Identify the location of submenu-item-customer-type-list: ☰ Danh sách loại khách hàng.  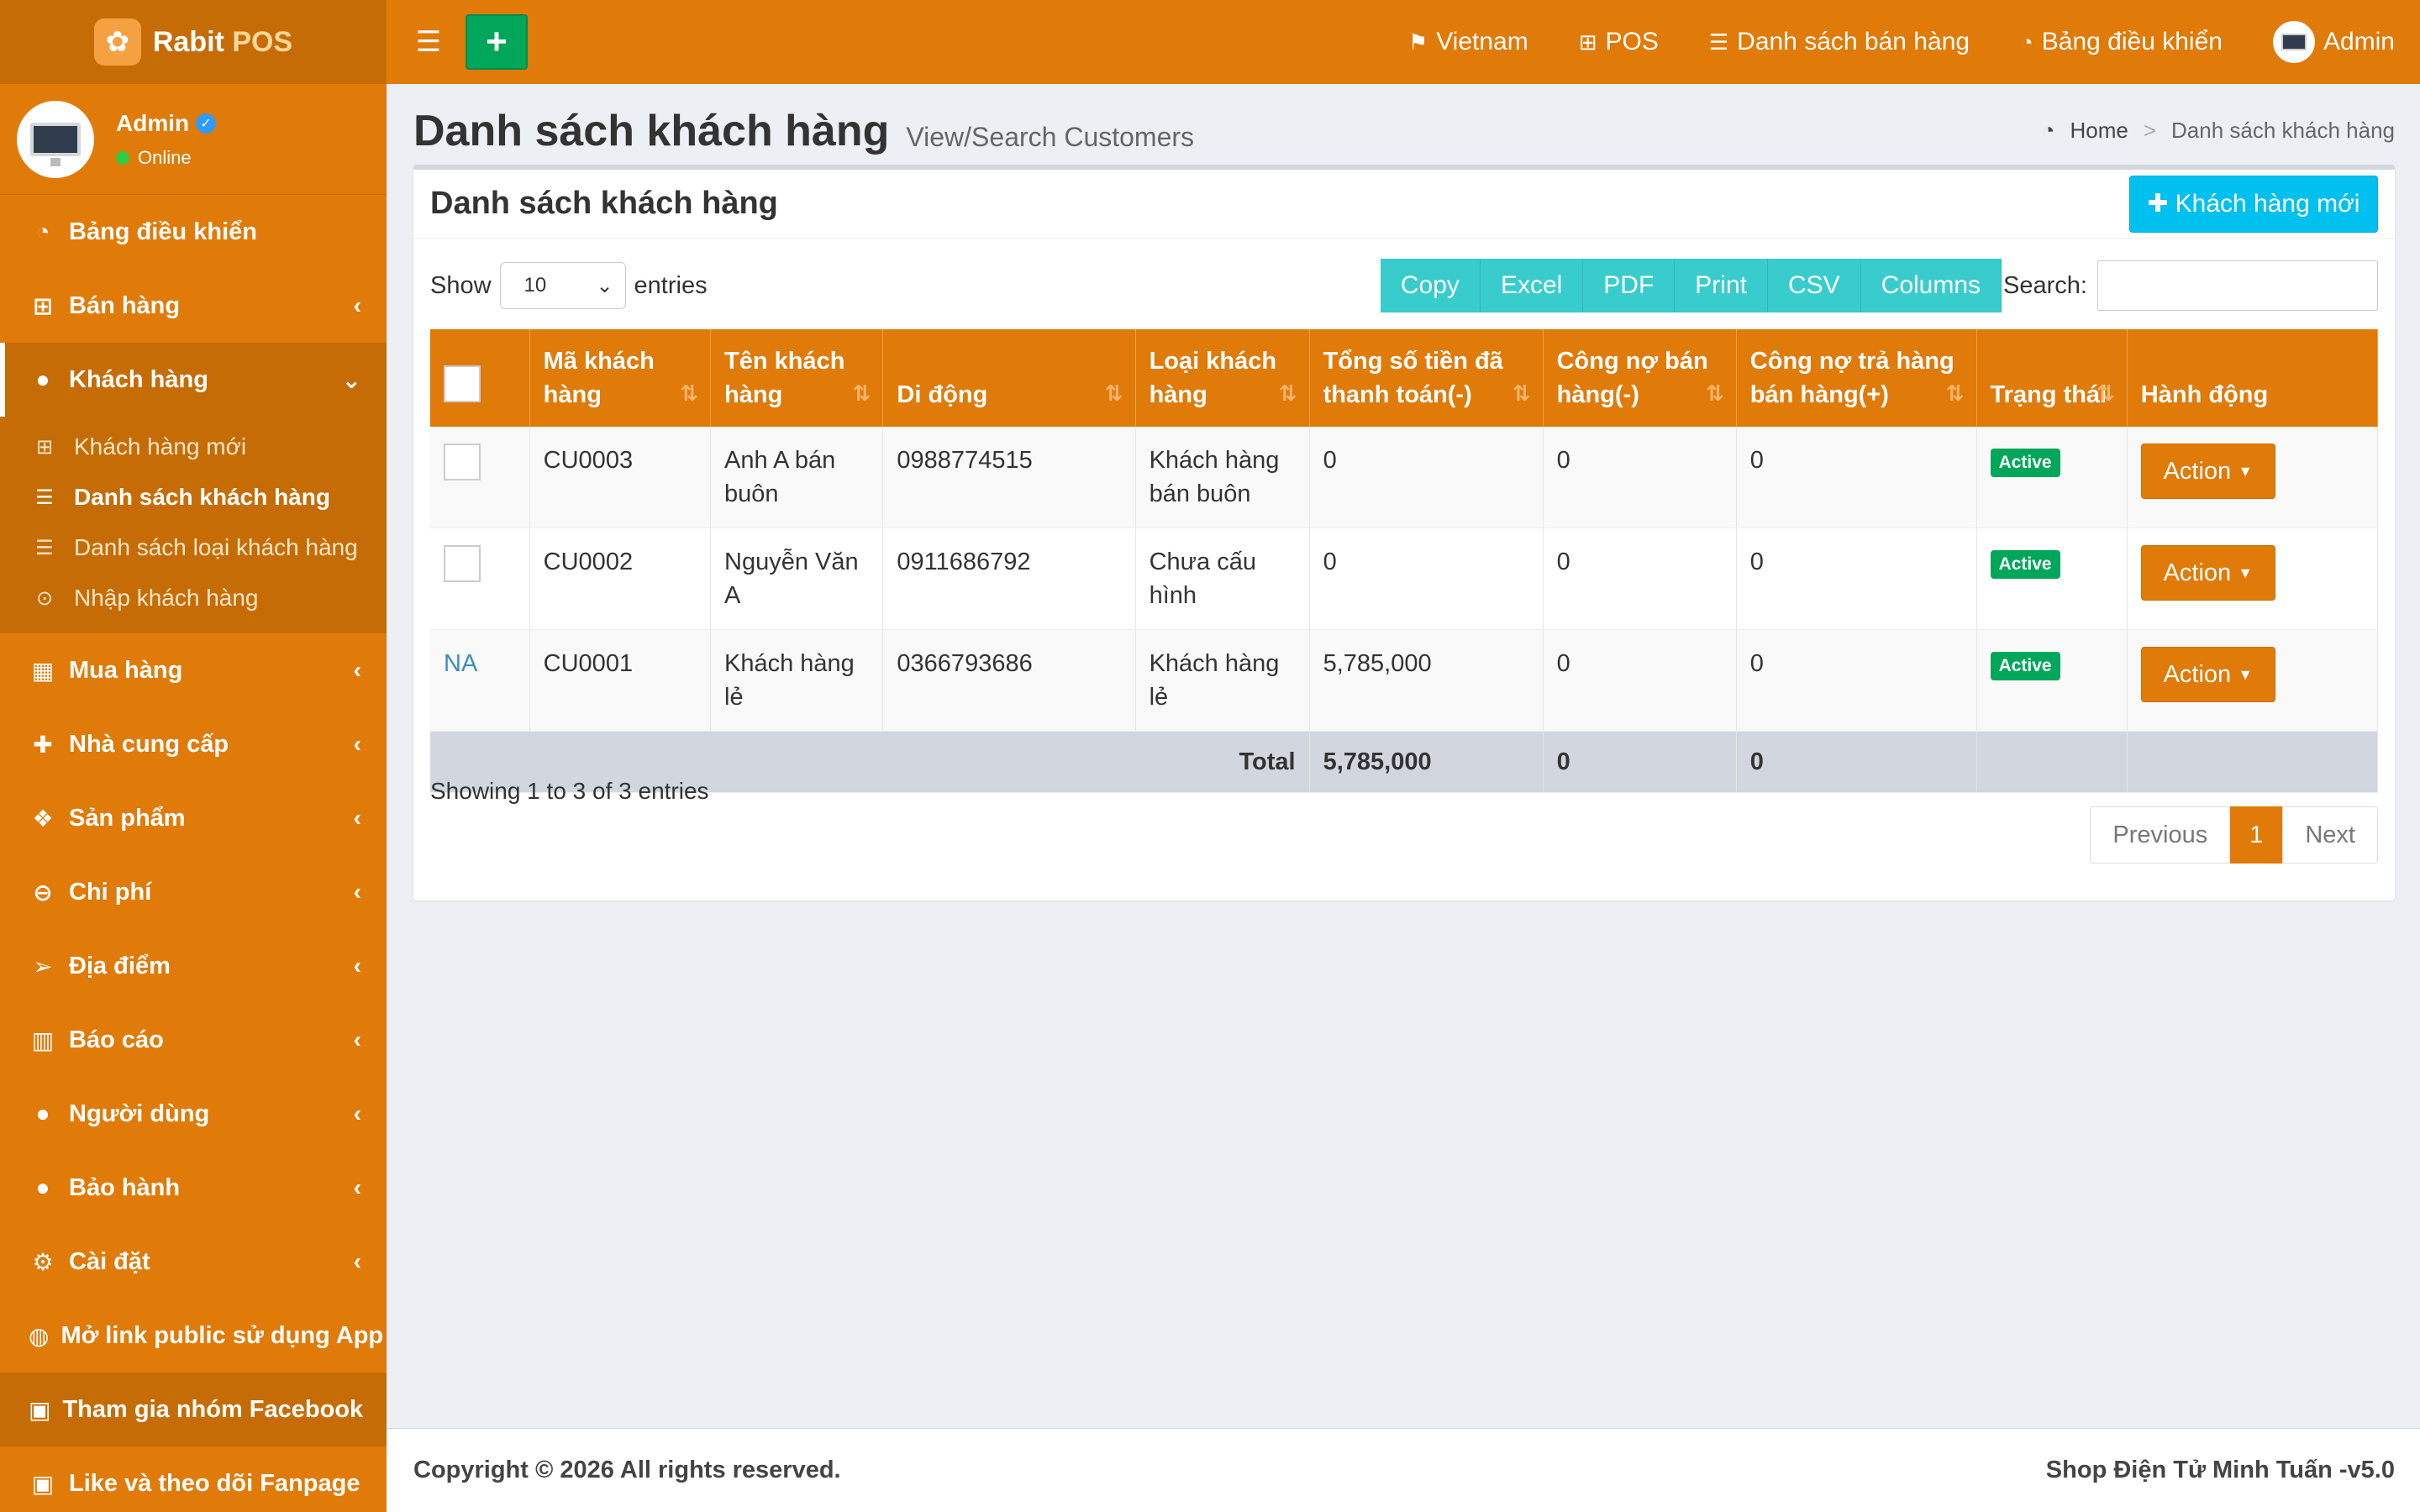
(193, 547).